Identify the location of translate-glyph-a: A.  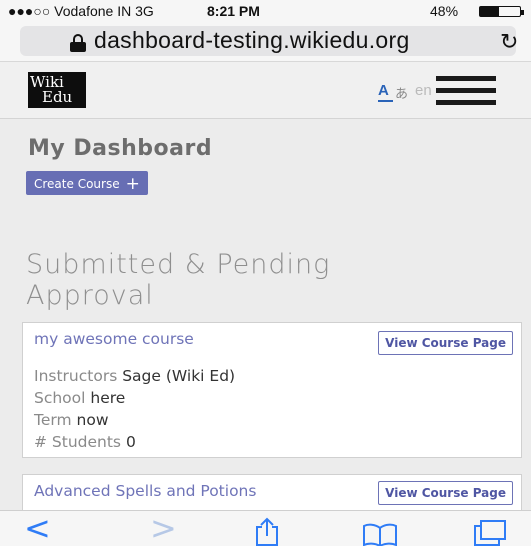
(383, 90).